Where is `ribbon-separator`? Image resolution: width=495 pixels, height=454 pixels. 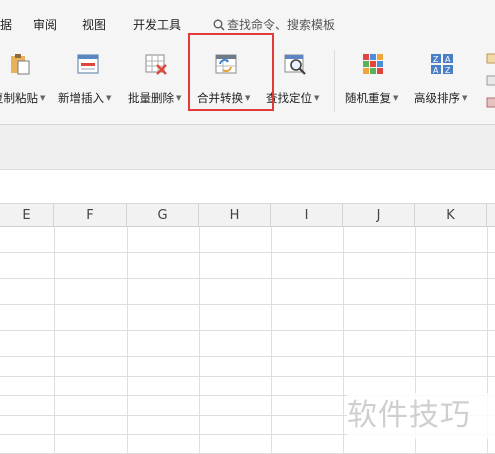
ribbon-separator is located at coordinates (334, 81).